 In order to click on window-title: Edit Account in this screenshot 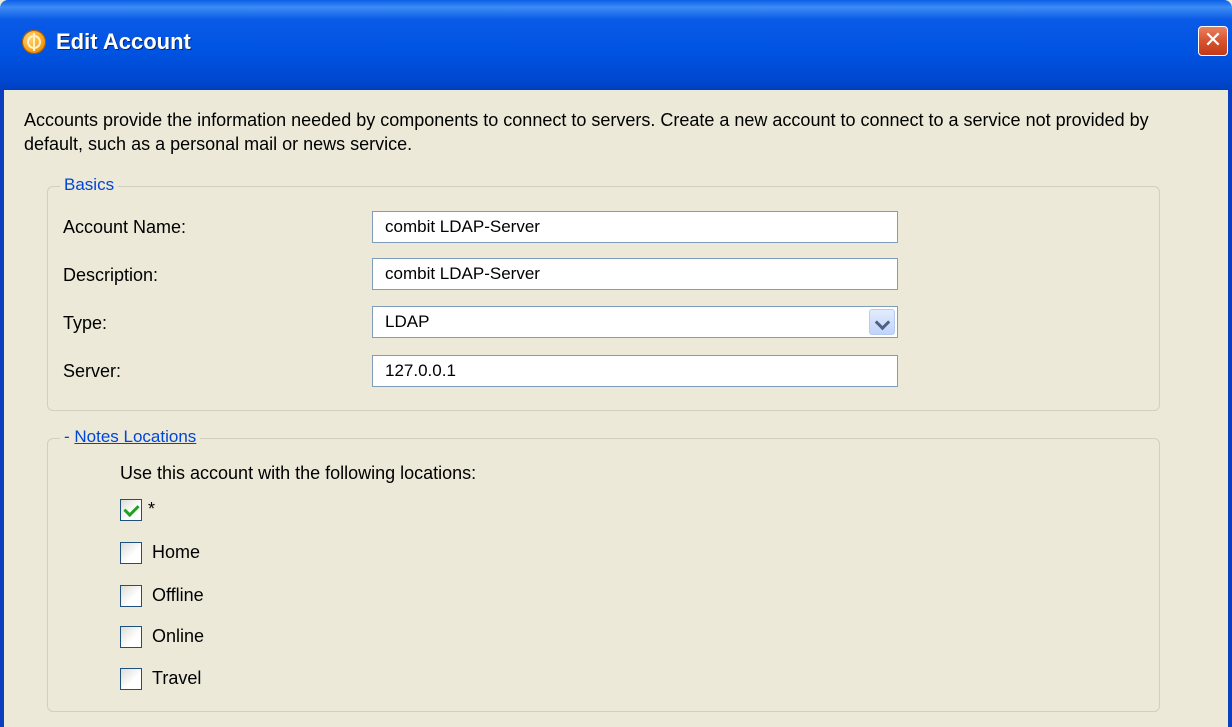, I will do `click(123, 41)`.